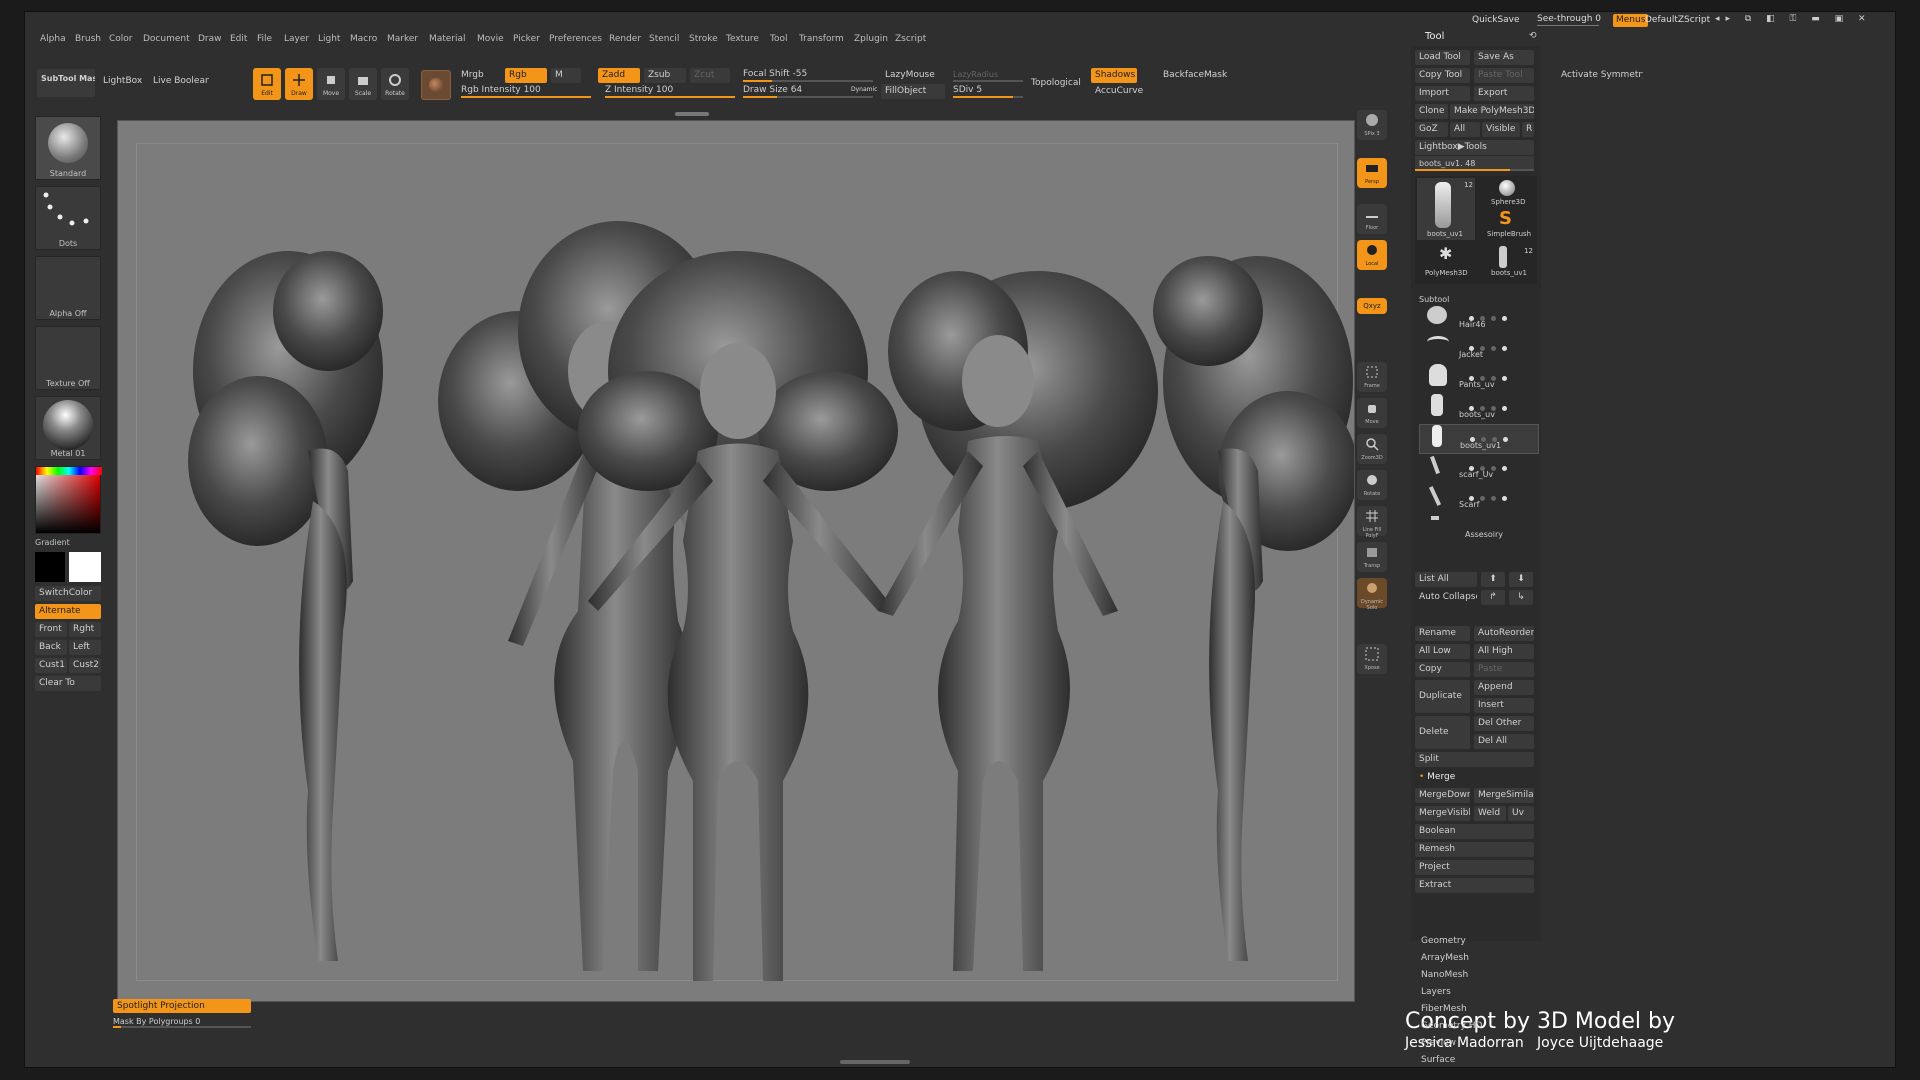 This screenshot has height=1080, width=1920. Describe the element at coordinates (51, 665) in the screenshot. I see `cust1-view-button: Cust1` at that location.